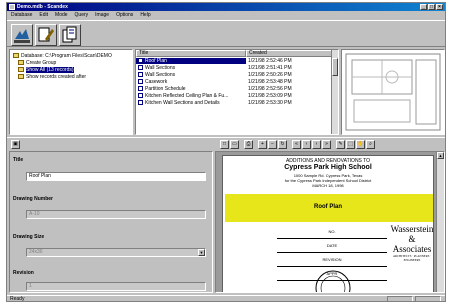 The image size is (450, 308). I want to click on list-item: Casework 1/21/98 2:53:48 PM, so click(237, 81).